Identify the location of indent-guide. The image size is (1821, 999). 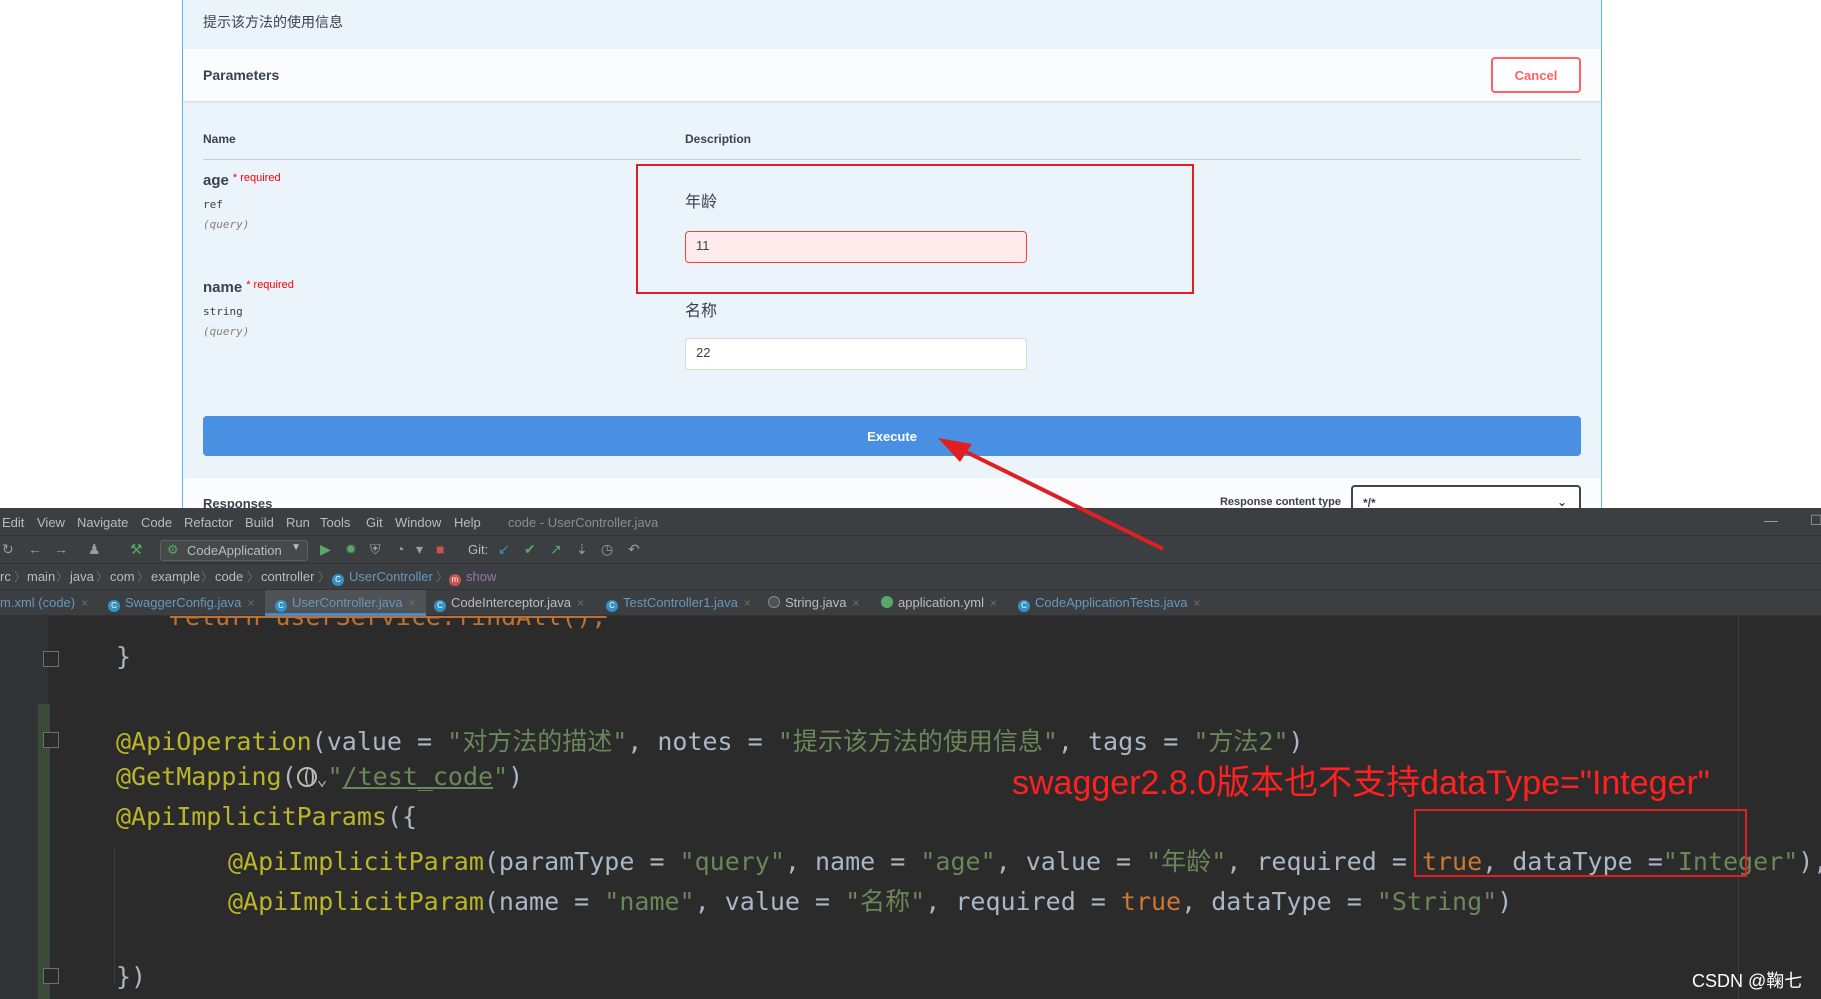
(114, 915).